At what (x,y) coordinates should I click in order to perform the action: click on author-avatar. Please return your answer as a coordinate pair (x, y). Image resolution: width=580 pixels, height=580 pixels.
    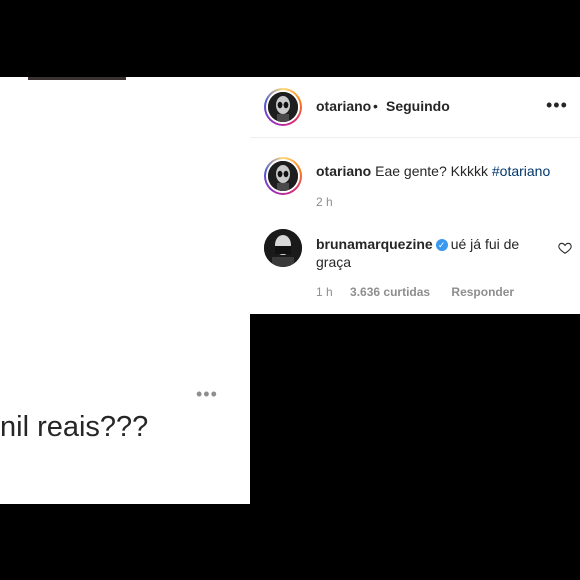
    Looking at the image, I should click on (283, 107).